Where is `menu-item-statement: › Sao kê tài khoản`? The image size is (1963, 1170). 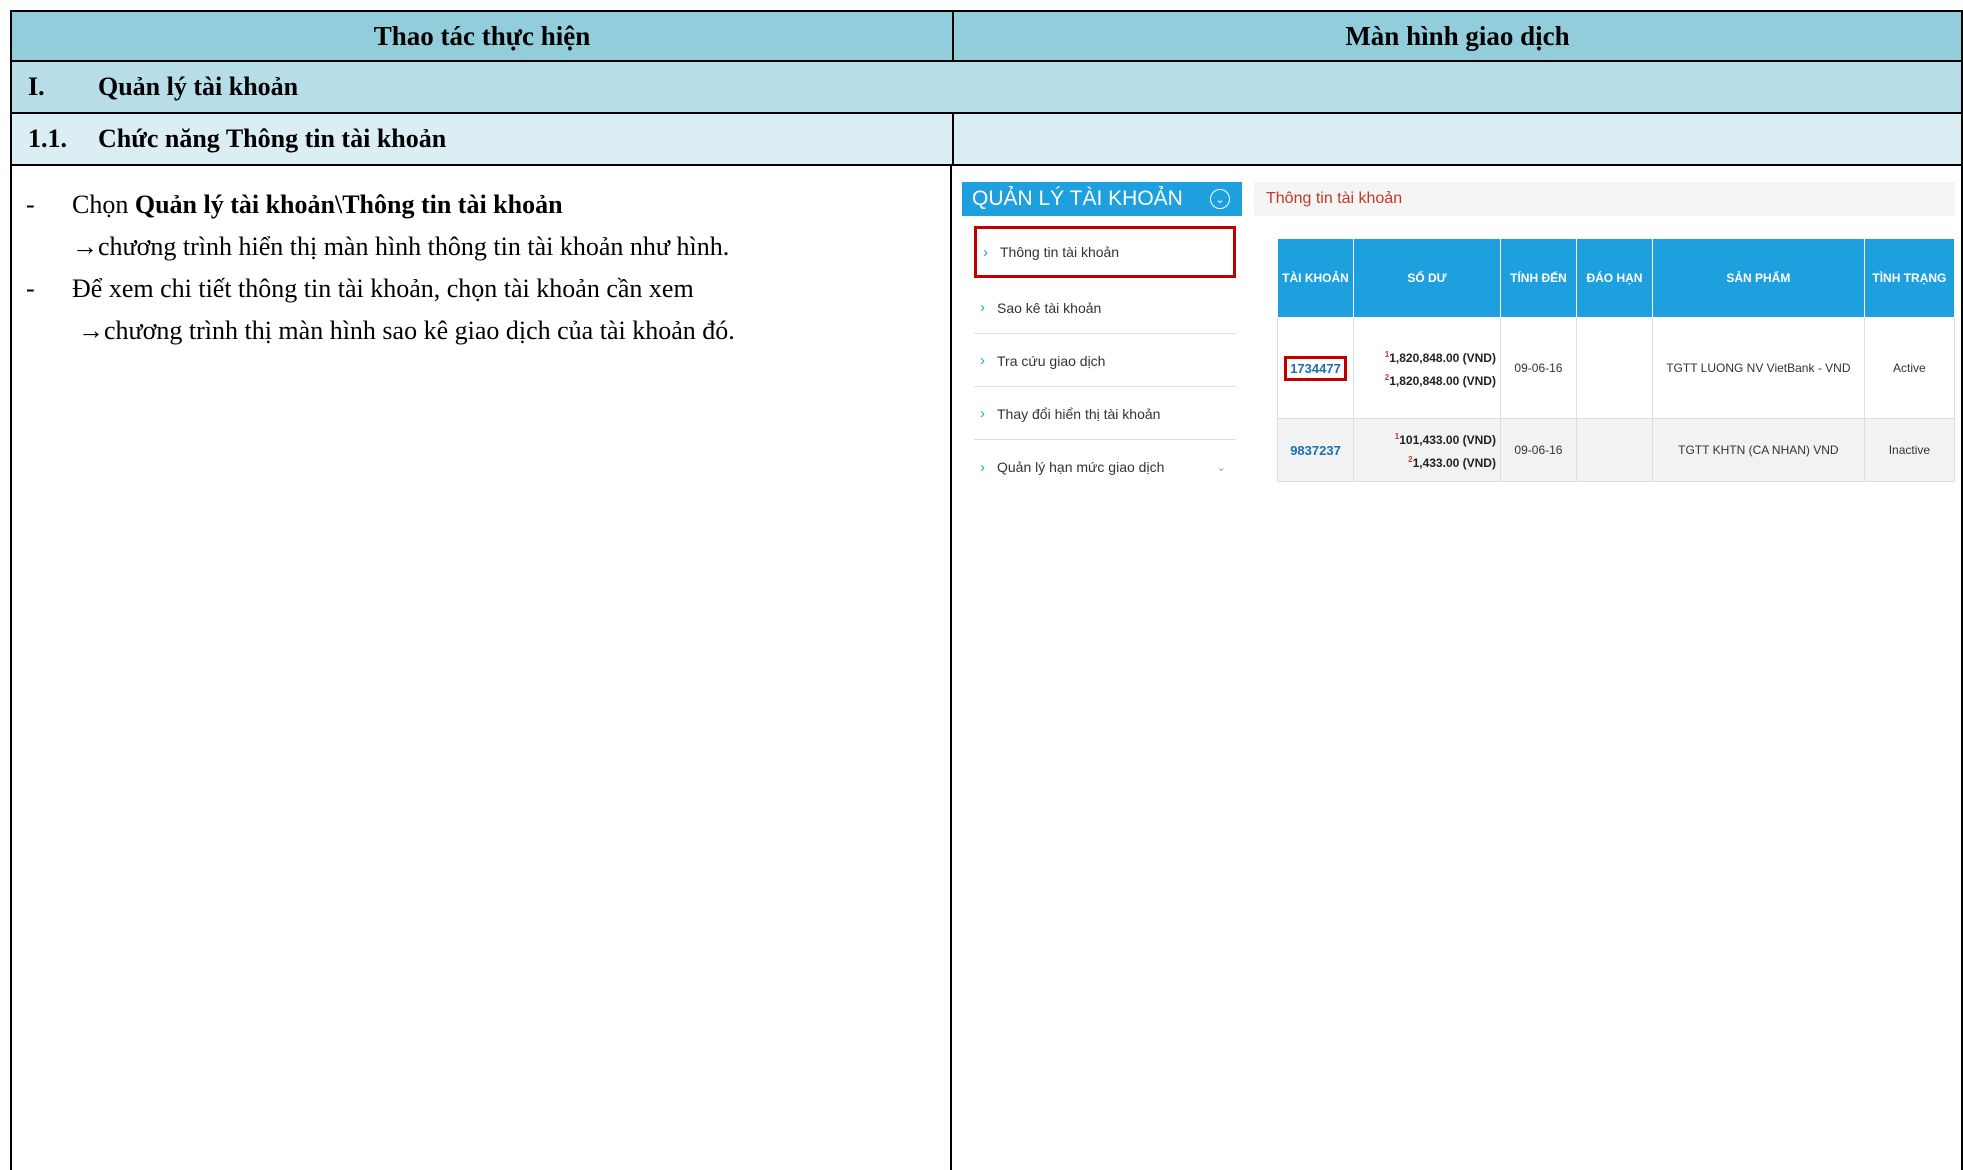 menu-item-statement: › Sao kê tài khoản is located at coordinates (1105, 308).